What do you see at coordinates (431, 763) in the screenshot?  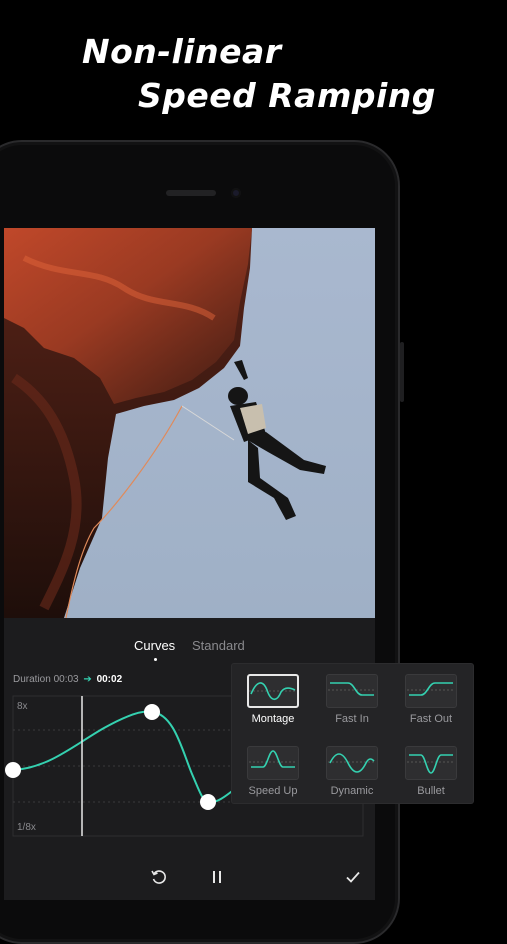 I see `bullet-curve-icon` at bounding box center [431, 763].